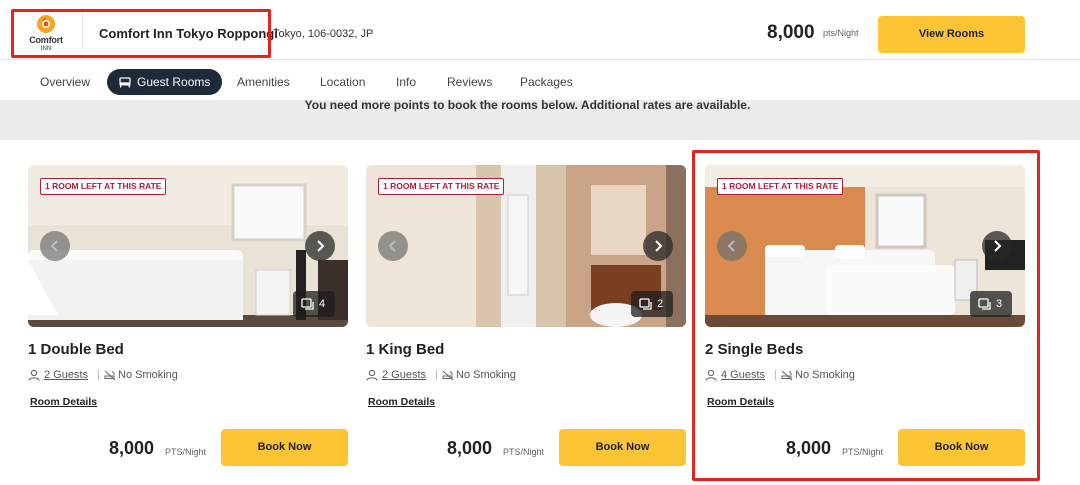 This screenshot has width=1080, height=485. Describe the element at coordinates (141, 33) in the screenshot. I see `hotel-name-highlight-box` at that location.